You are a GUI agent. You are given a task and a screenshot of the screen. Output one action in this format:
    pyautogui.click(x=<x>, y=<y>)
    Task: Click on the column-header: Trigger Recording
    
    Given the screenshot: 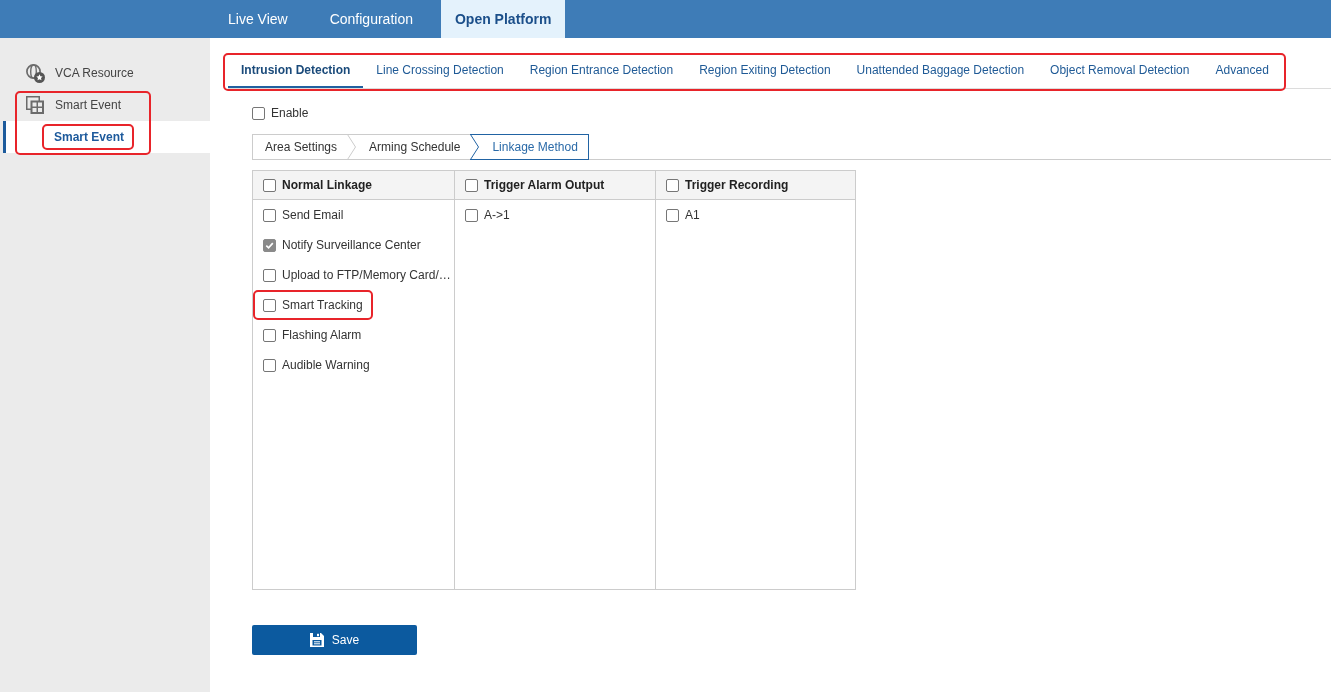 What is the action you would take?
    pyautogui.click(x=737, y=185)
    